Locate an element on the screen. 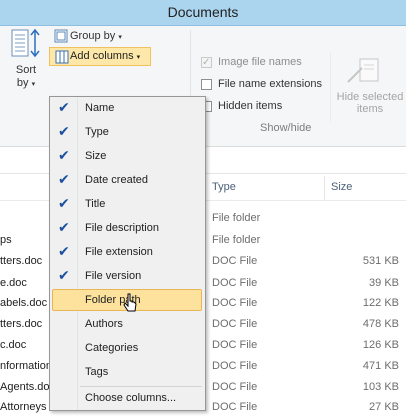 Image resolution: width=406 pixels, height=418 pixels. menu-item-label: Tags is located at coordinates (97, 372).